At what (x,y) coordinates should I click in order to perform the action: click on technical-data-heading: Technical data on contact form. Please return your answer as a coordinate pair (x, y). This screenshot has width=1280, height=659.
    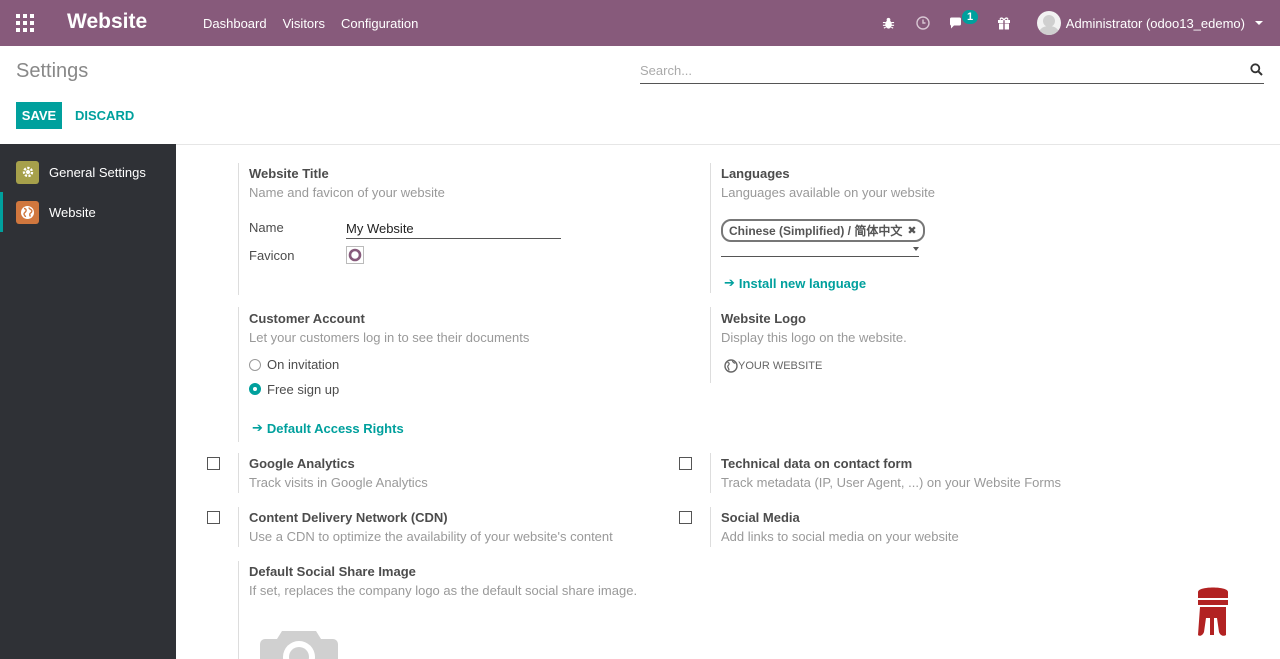
    Looking at the image, I should click on (817, 463).